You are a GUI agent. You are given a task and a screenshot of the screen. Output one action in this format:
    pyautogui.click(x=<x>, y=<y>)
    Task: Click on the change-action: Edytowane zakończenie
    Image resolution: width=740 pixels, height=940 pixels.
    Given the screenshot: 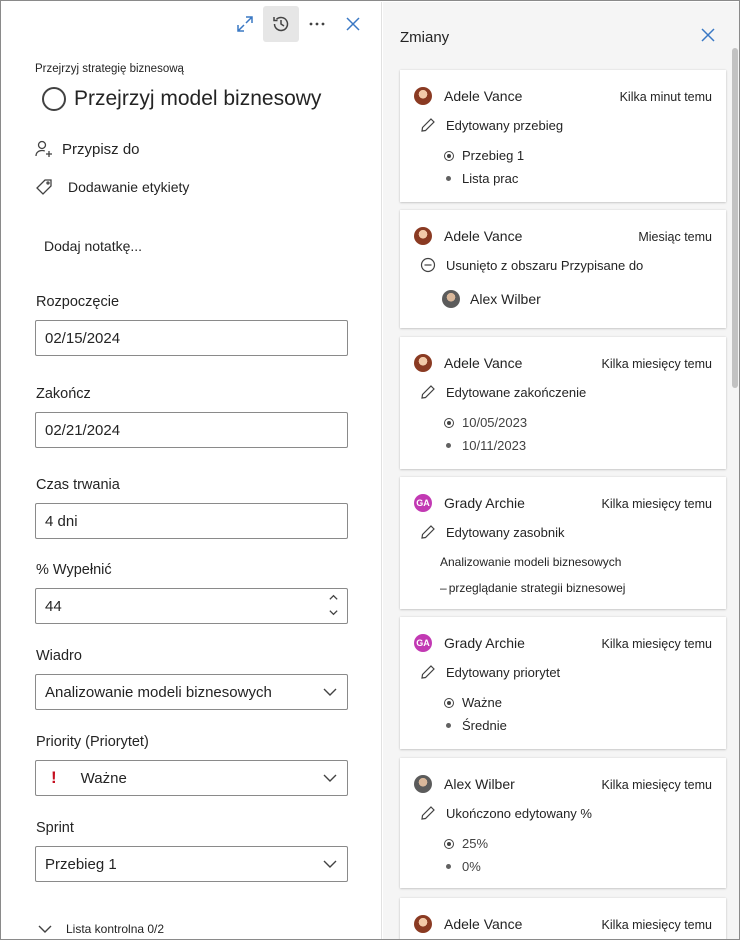 What is the action you would take?
    pyautogui.click(x=503, y=392)
    